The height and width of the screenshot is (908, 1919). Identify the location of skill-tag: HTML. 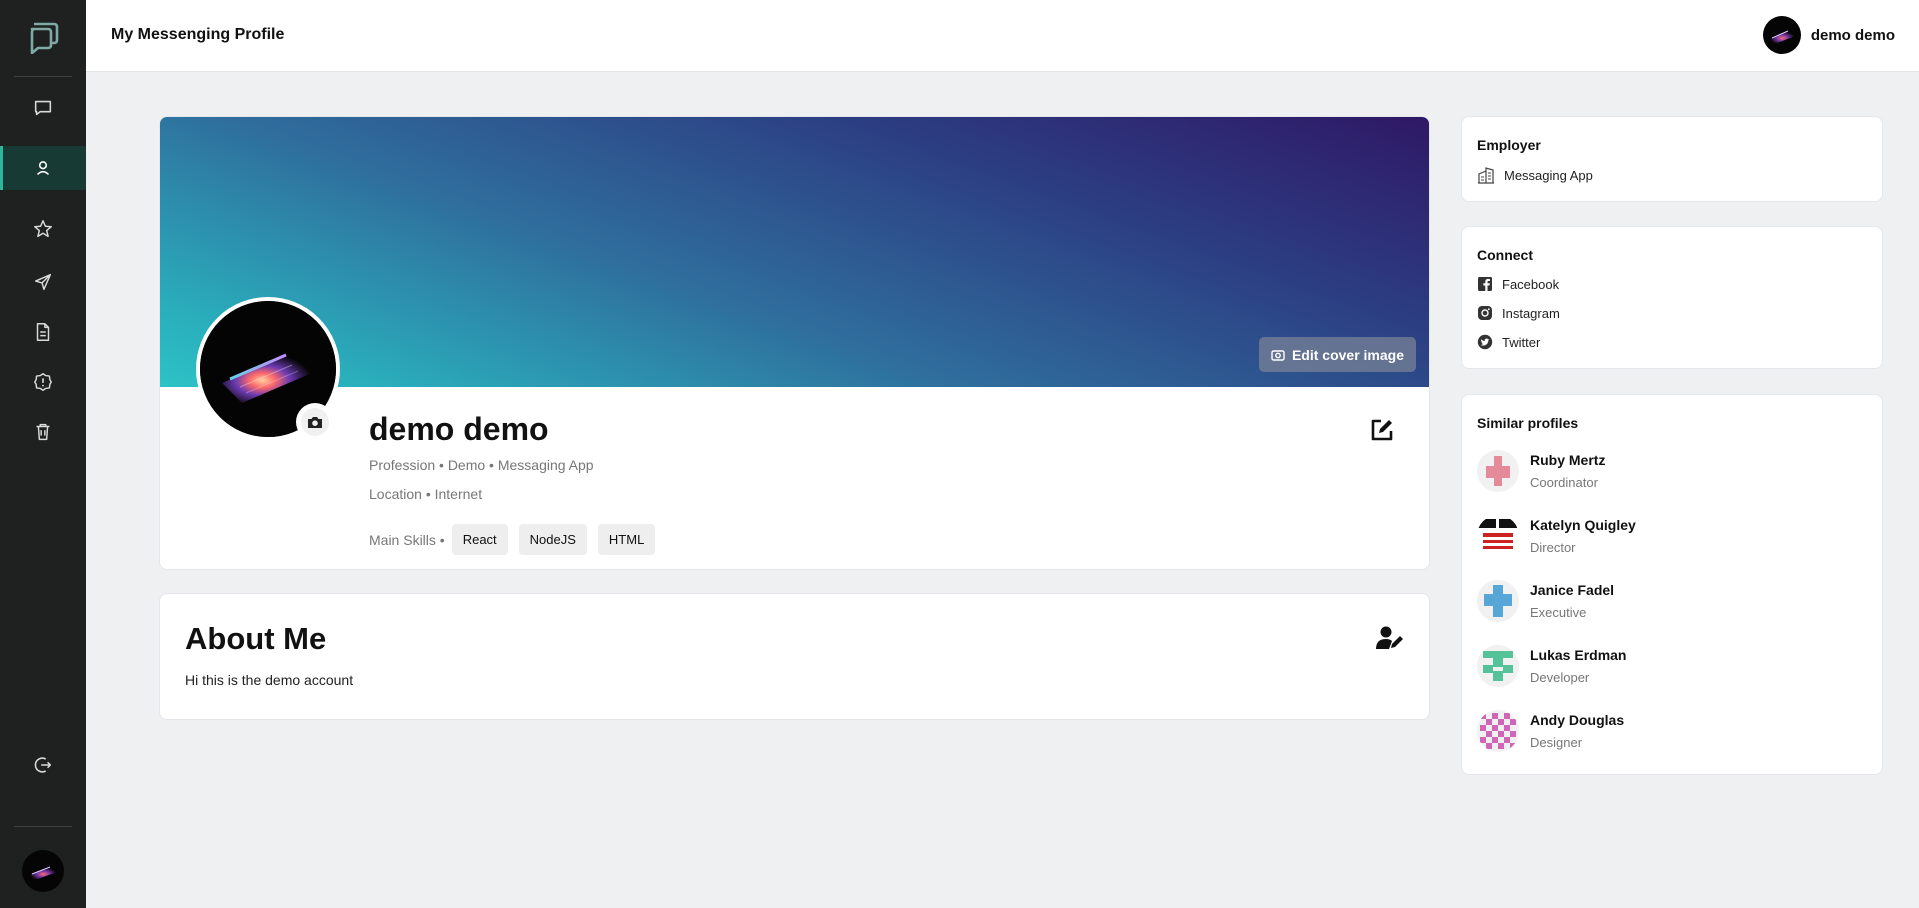
(626, 539).